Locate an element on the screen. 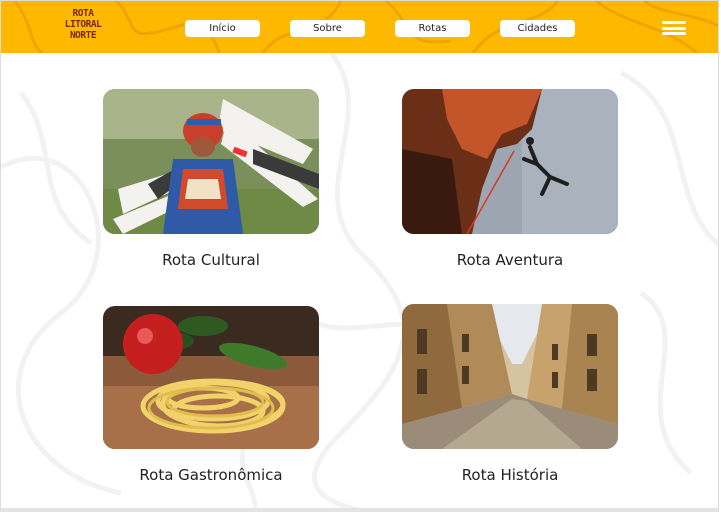 The width and height of the screenshot is (721, 514). logo-line-3: NORTE is located at coordinates (83, 35).